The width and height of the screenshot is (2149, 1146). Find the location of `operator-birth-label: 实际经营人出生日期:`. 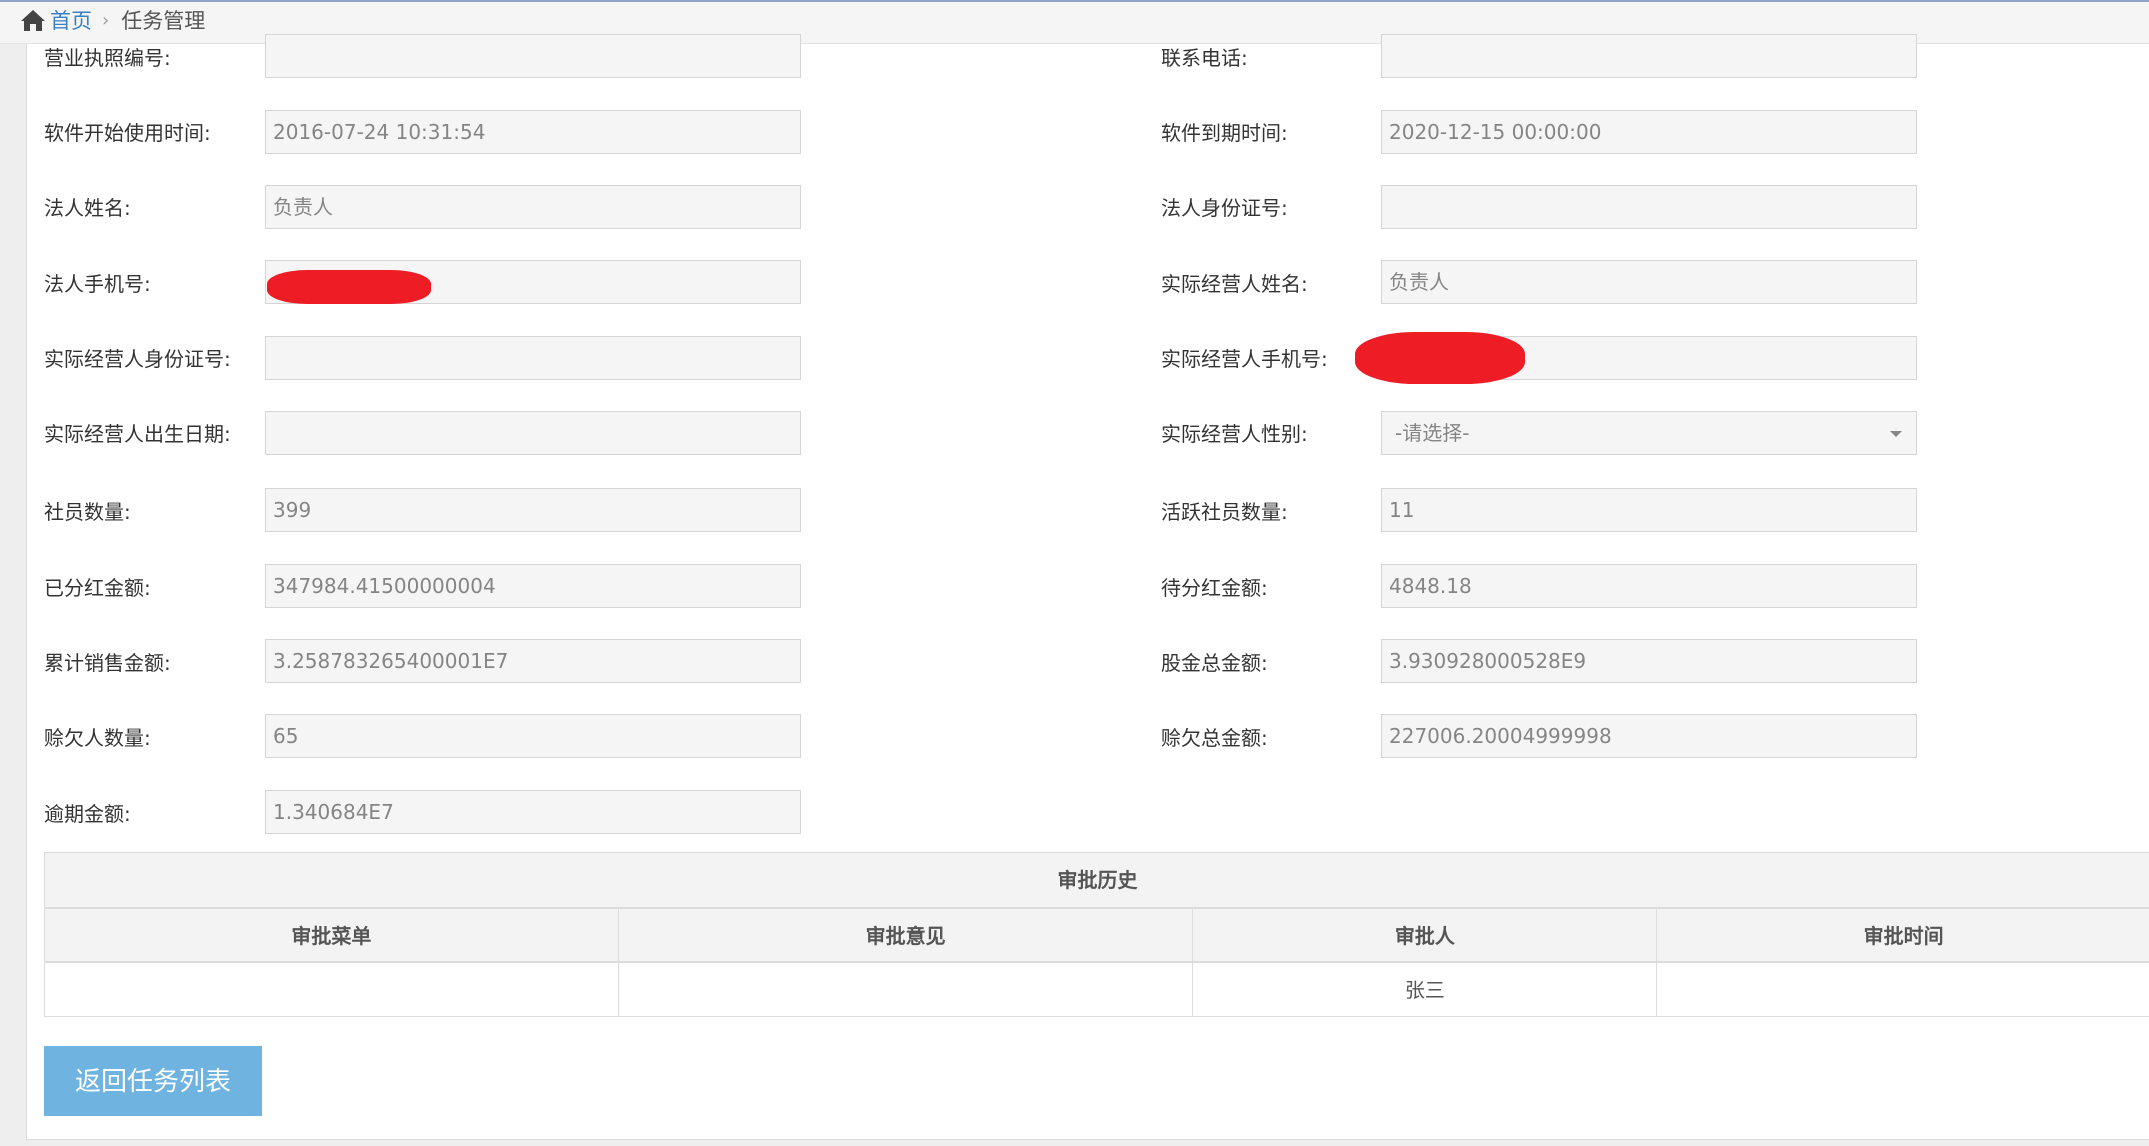

operator-birth-label: 实际经营人出生日期: is located at coordinates (137, 434).